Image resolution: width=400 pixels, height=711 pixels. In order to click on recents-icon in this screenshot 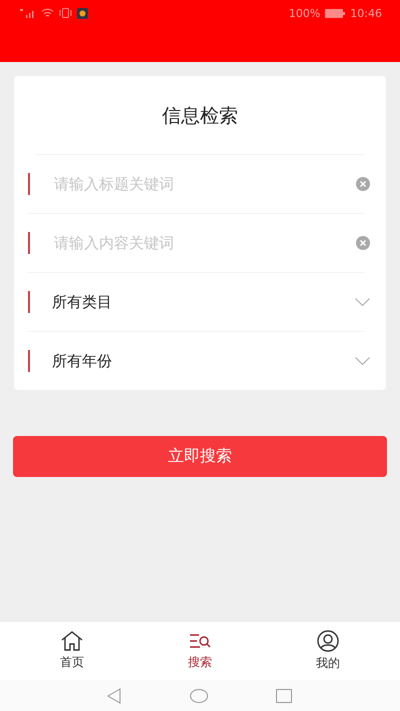, I will do `click(284, 695)`.